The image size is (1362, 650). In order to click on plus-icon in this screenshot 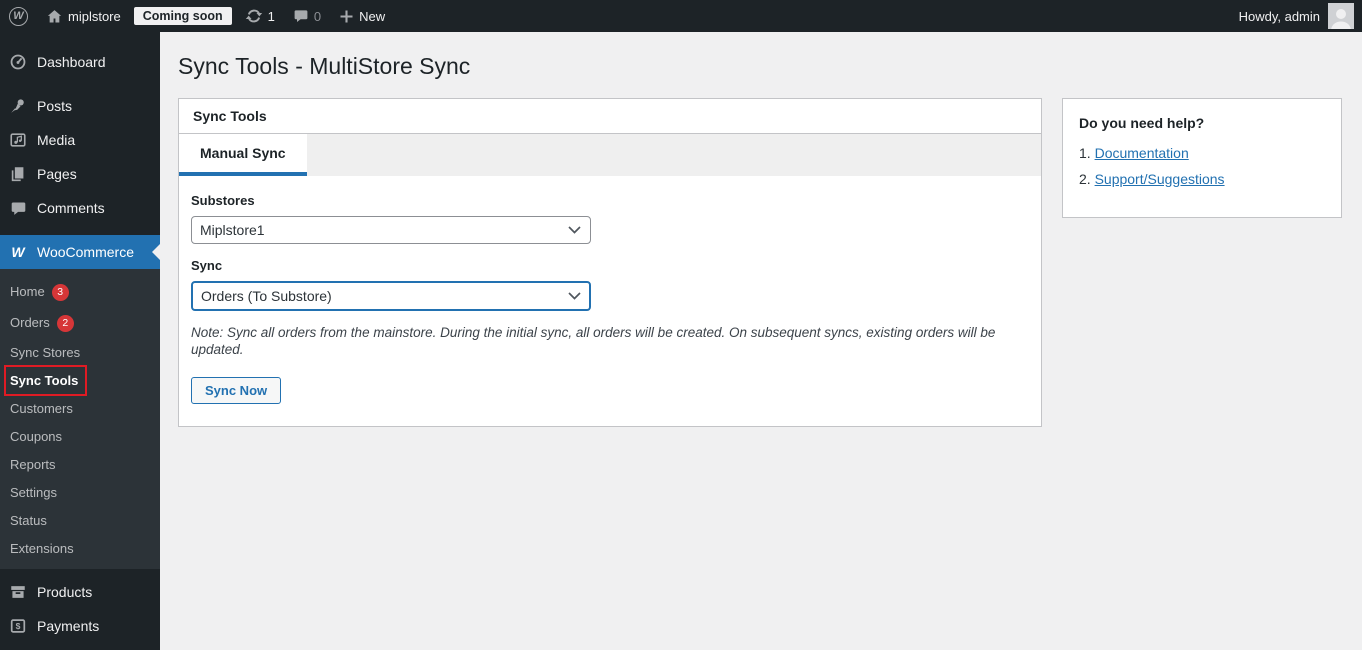, I will do `click(346, 16)`.